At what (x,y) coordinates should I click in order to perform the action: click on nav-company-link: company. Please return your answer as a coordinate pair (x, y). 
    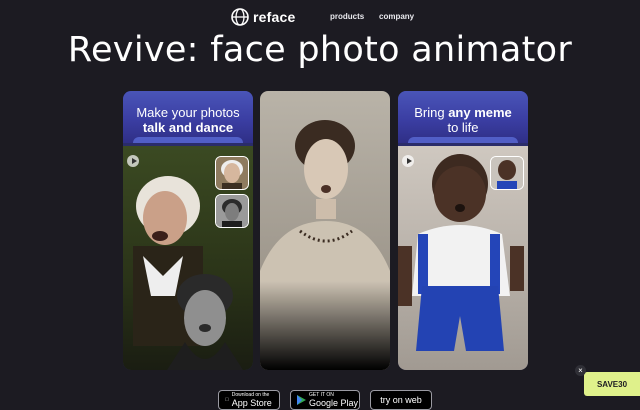
    Looking at the image, I should click on (396, 16).